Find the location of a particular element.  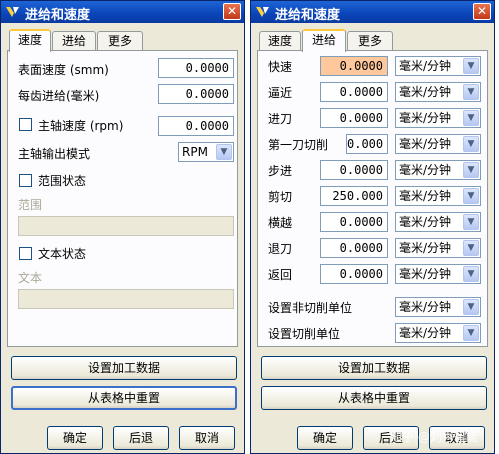

return-unit-select: 毫米/分钟 ▼ is located at coordinates (438, 274).